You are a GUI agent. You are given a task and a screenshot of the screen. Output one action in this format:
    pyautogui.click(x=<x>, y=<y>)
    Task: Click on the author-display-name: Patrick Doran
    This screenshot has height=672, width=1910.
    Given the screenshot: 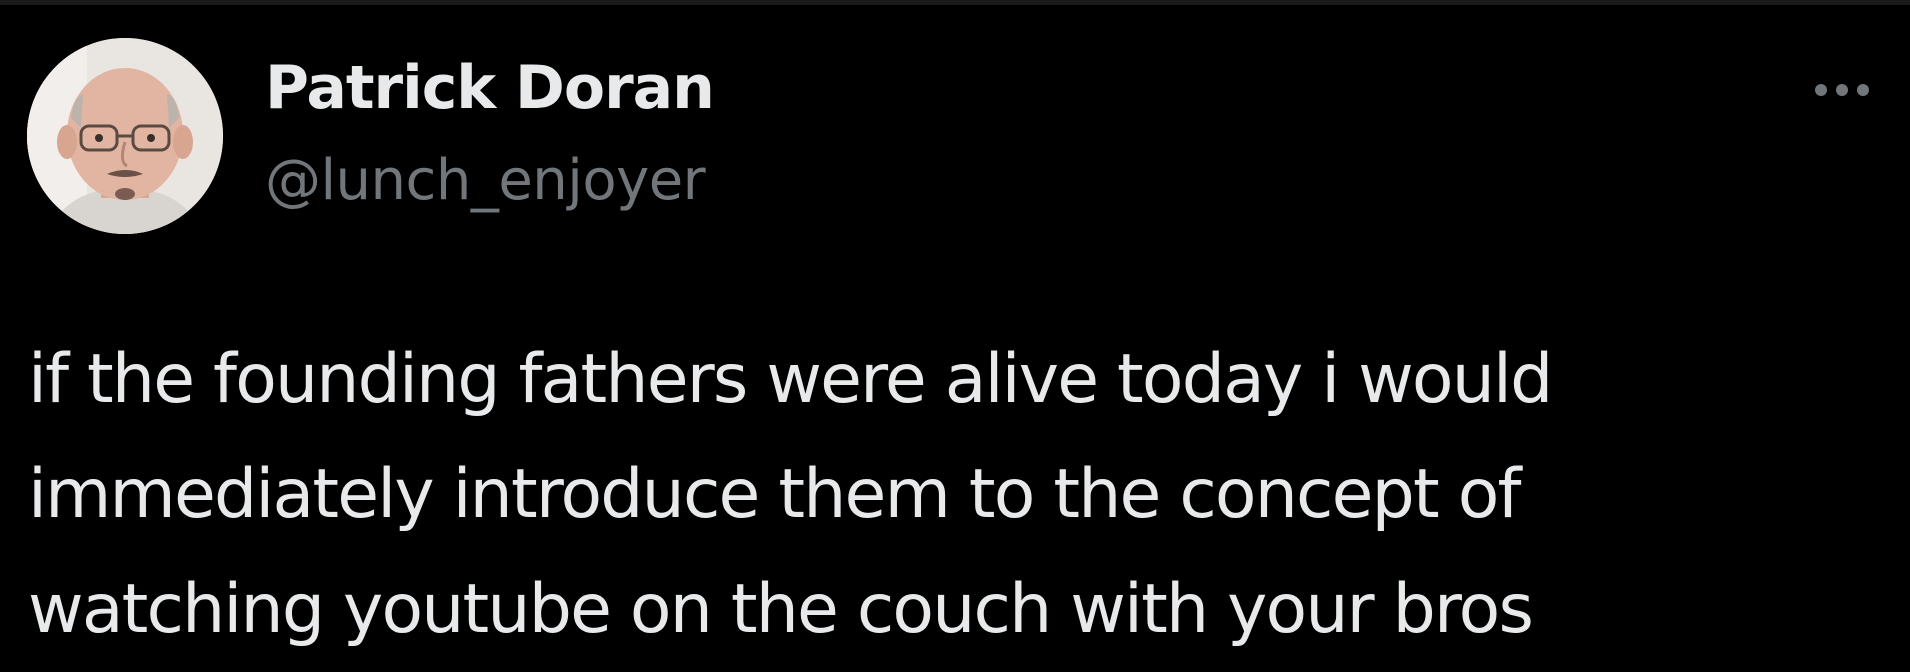 What is the action you would take?
    pyautogui.click(x=490, y=88)
    